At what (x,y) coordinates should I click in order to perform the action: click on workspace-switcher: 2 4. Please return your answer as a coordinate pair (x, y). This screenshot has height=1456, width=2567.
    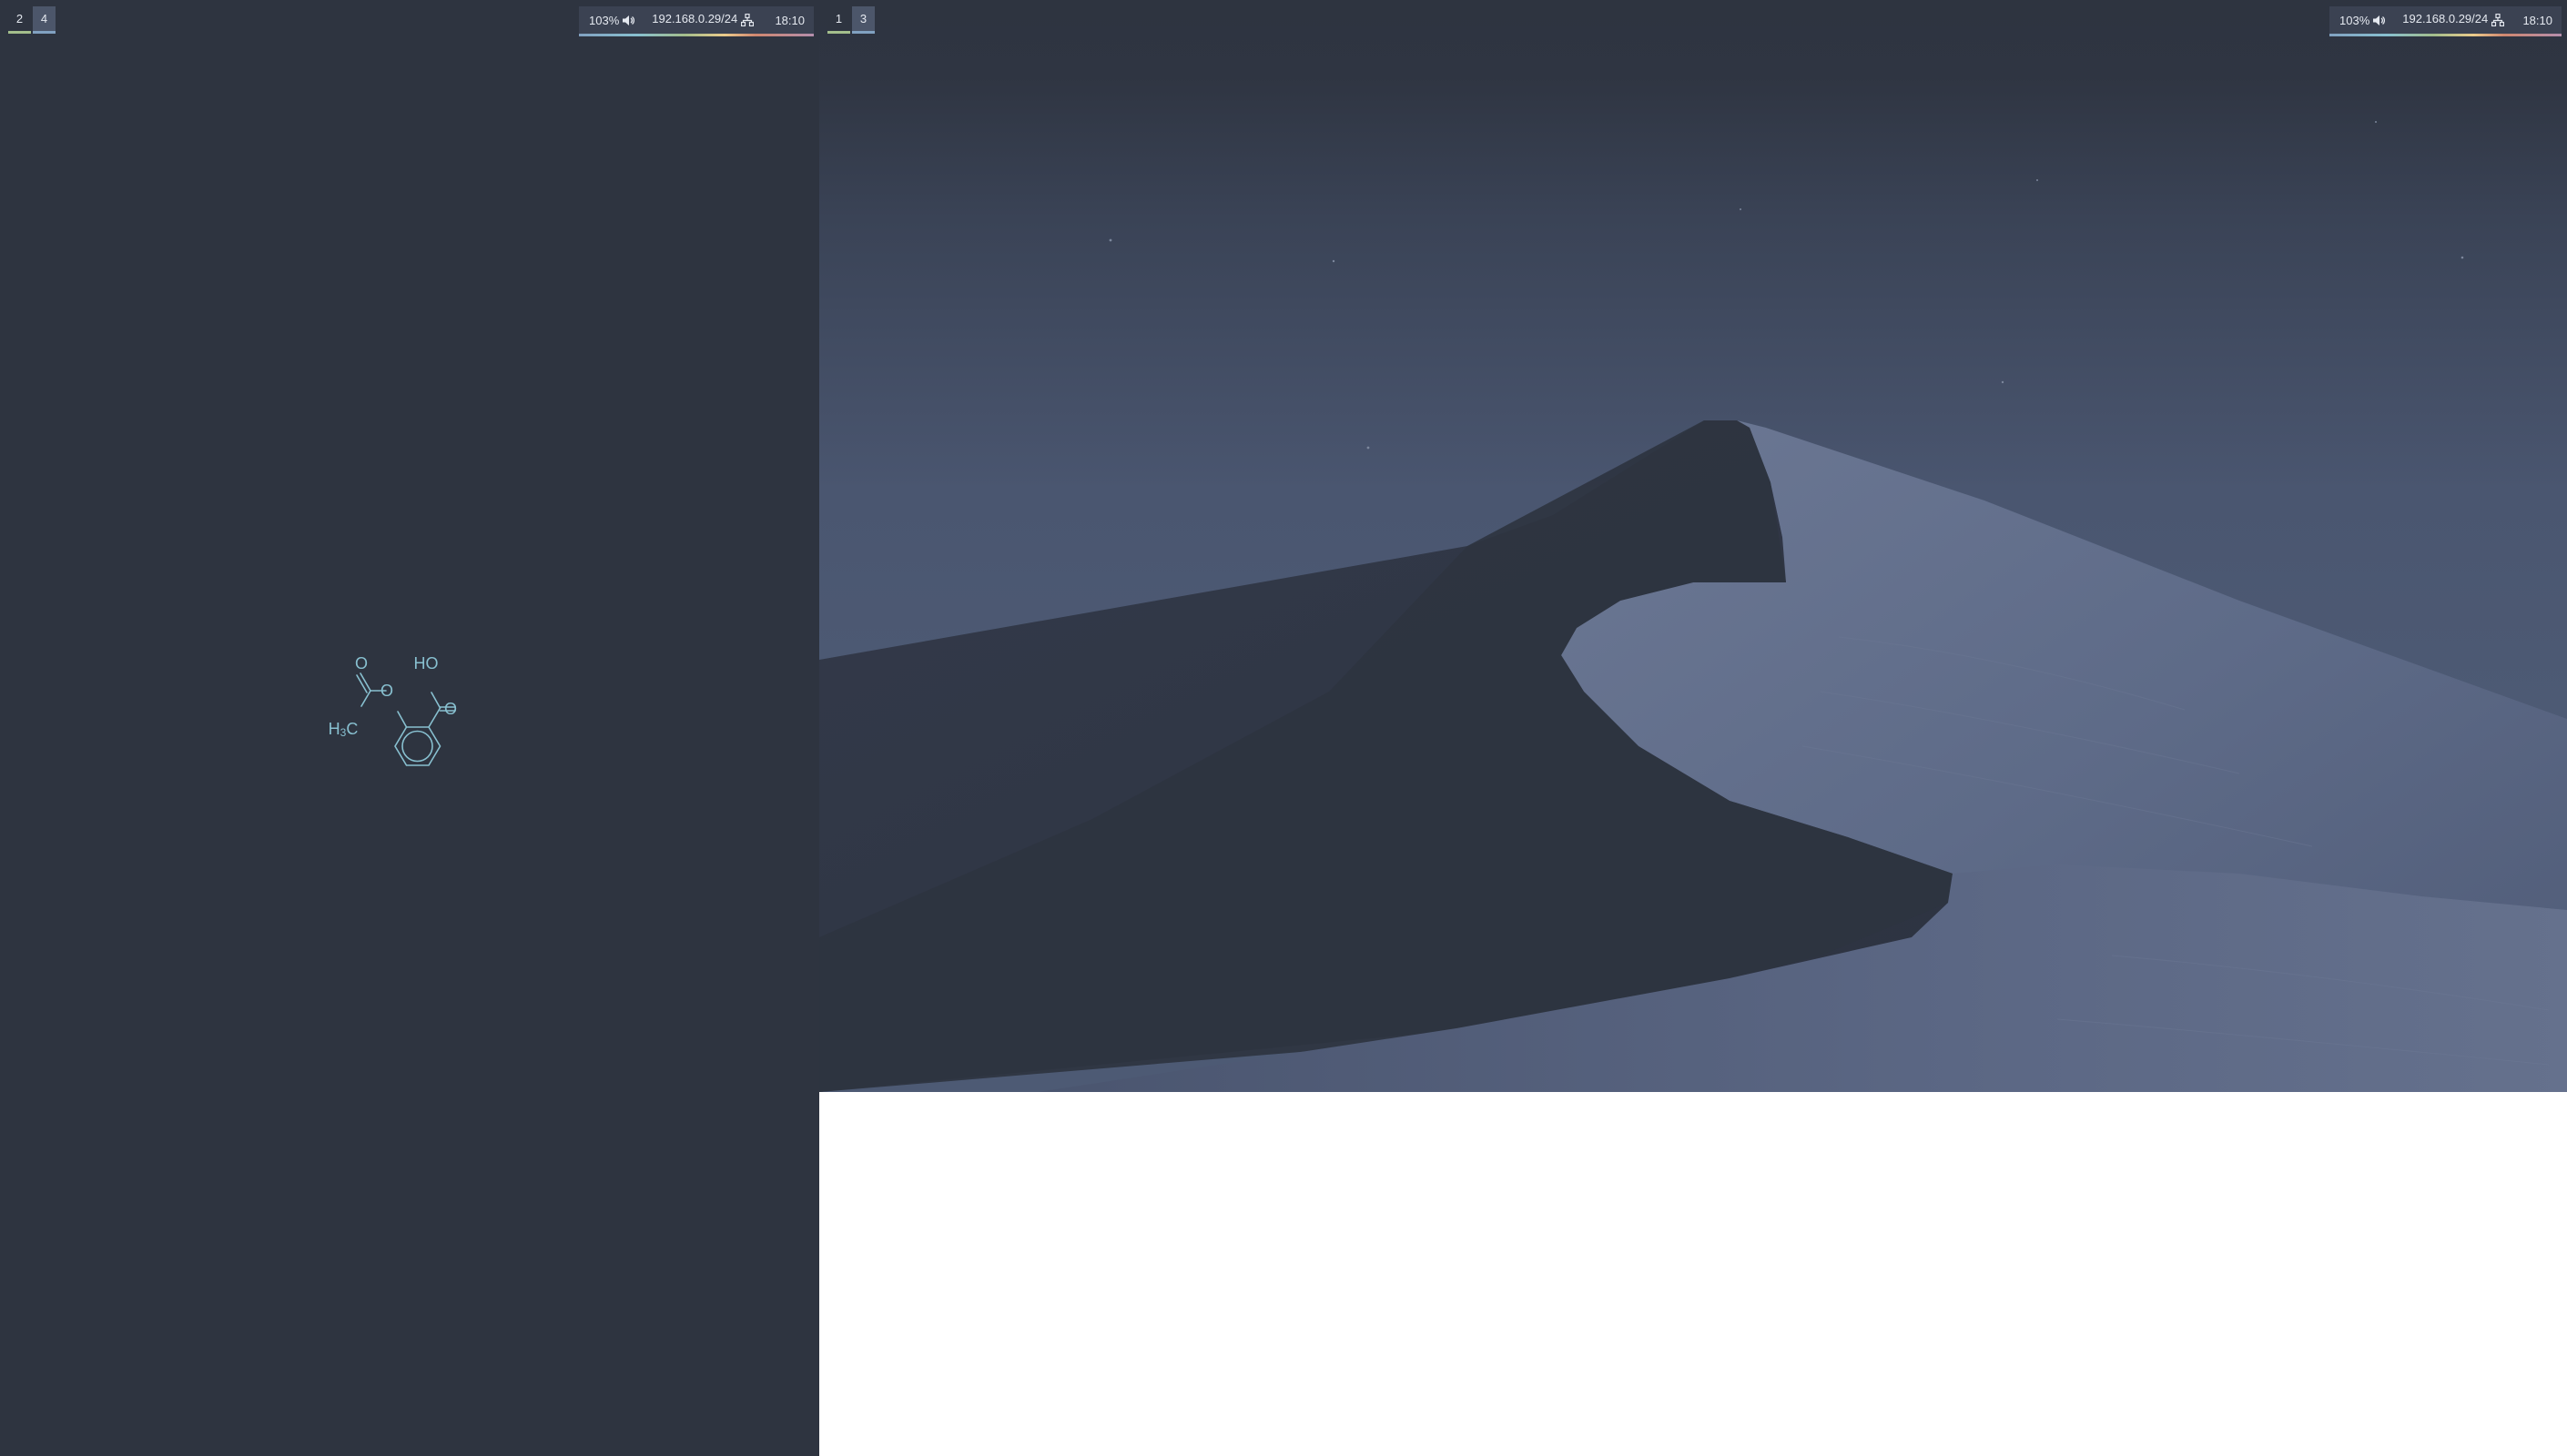
    Looking at the image, I should click on (32, 20).